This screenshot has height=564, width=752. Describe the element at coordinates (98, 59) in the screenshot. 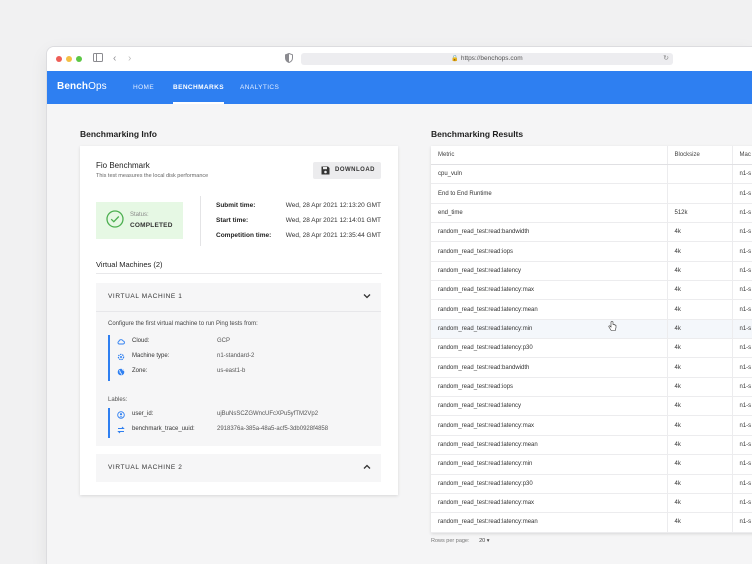

I see `sidebar-toggle-icon` at that location.